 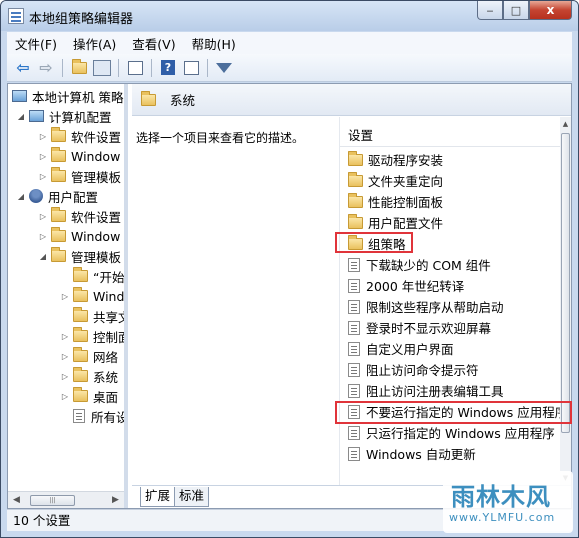 What do you see at coordinates (395, 222) in the screenshot?
I see `list-item: 用户配置文件` at bounding box center [395, 222].